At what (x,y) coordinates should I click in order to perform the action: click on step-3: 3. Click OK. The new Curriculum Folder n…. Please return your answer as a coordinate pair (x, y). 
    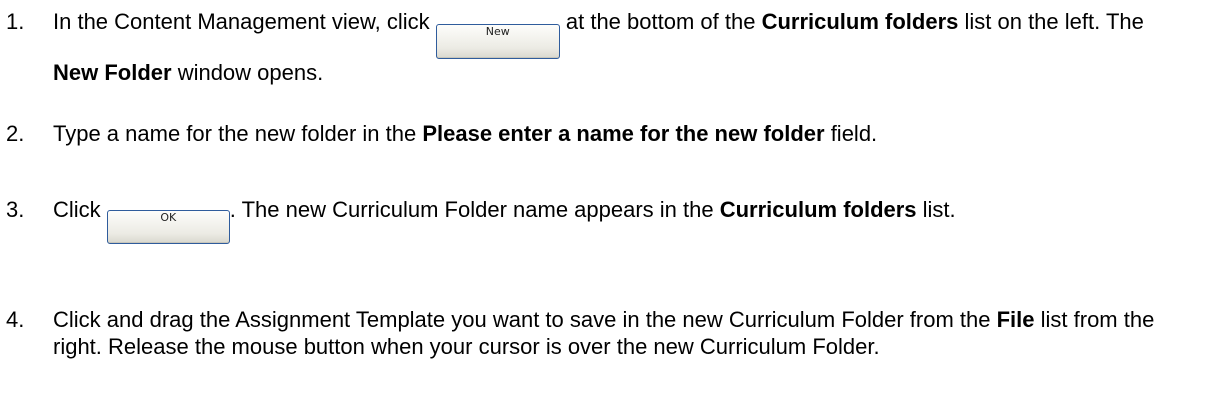
    Looking at the image, I should click on (595, 220).